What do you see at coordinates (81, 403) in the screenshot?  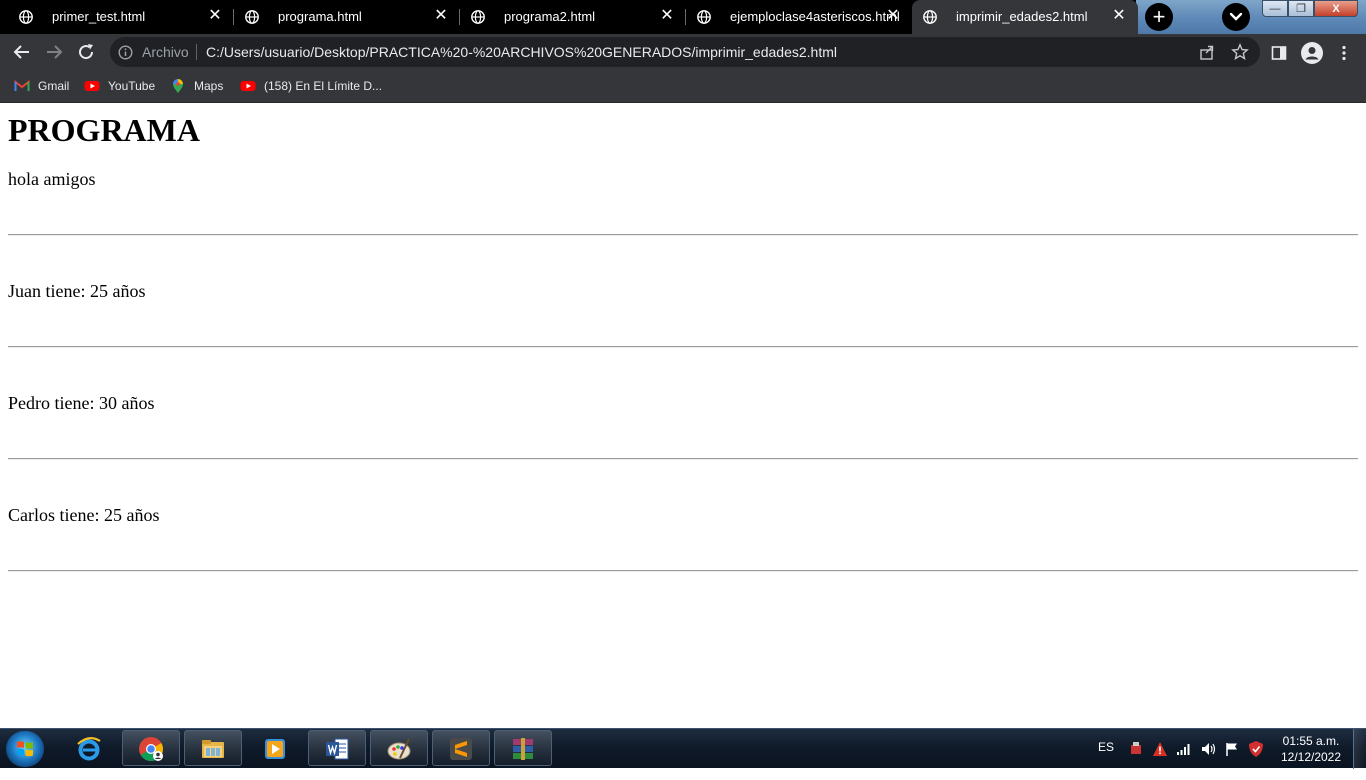 I see `age-line: Pedro tiene: 30 años` at bounding box center [81, 403].